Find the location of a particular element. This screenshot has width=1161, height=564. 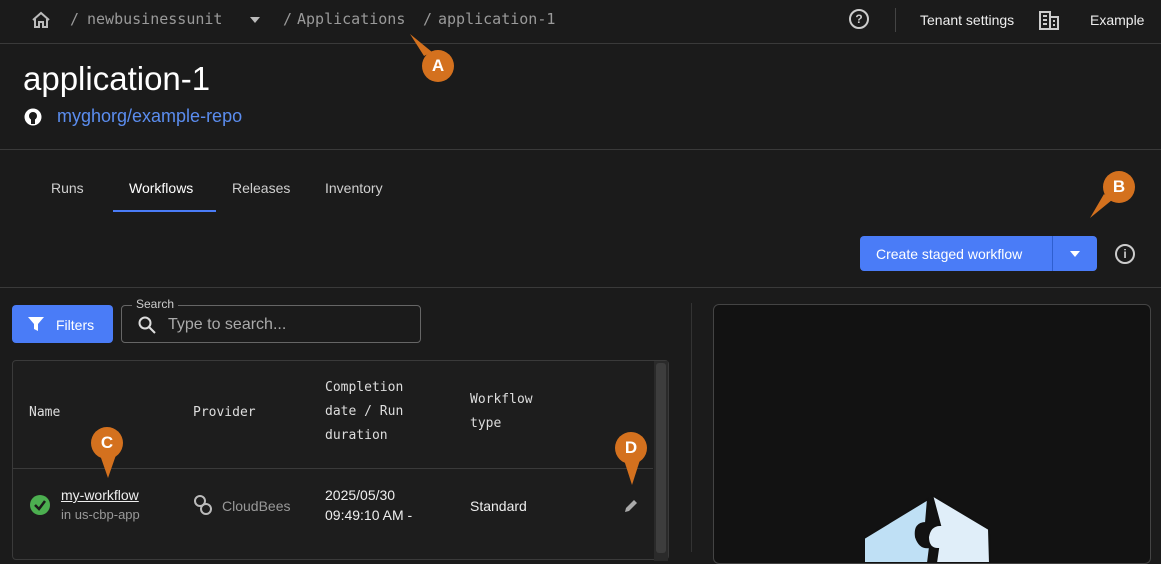

provider-name: CloudBees is located at coordinates (256, 506).